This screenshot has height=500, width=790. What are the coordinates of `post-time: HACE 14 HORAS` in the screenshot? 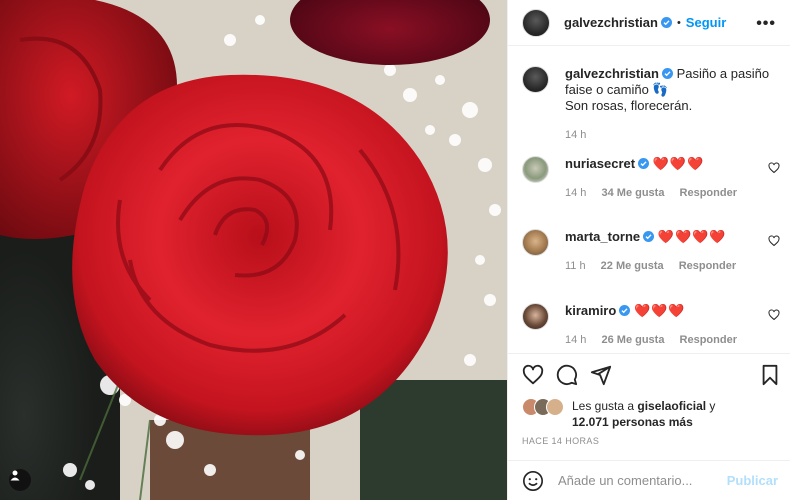 It's located at (560, 441).